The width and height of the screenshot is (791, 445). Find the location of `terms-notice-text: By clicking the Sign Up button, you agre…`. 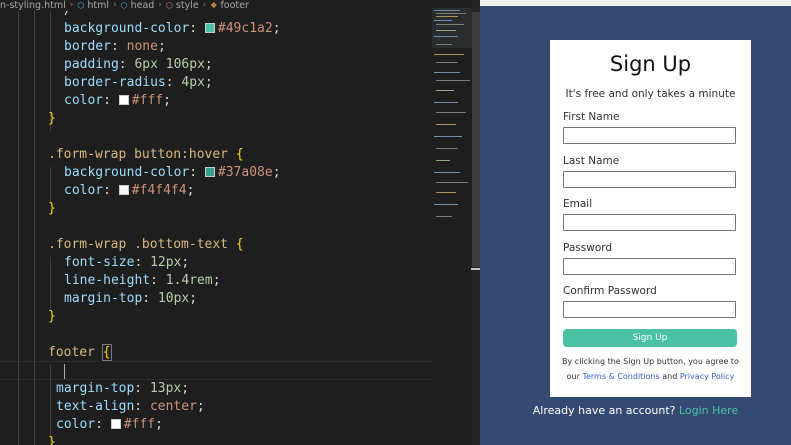

terms-notice-text: By clicking the Sign Up button, you agre… is located at coordinates (650, 361).